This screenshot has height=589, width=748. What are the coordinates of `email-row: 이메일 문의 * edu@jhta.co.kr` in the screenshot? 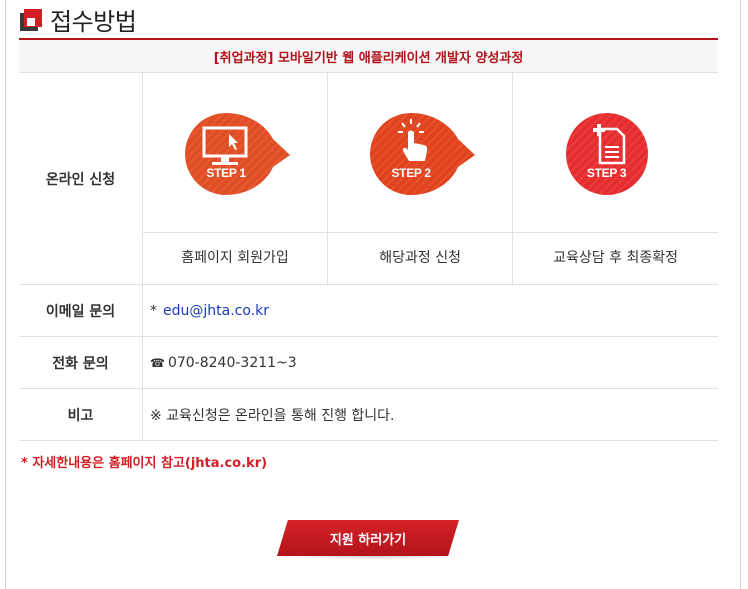 It's located at (368, 310).